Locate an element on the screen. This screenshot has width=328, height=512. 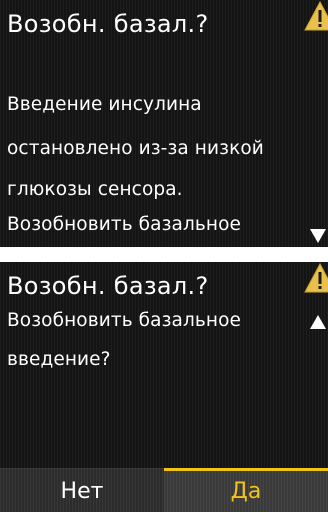
divider is located at coordinates (164, 254).